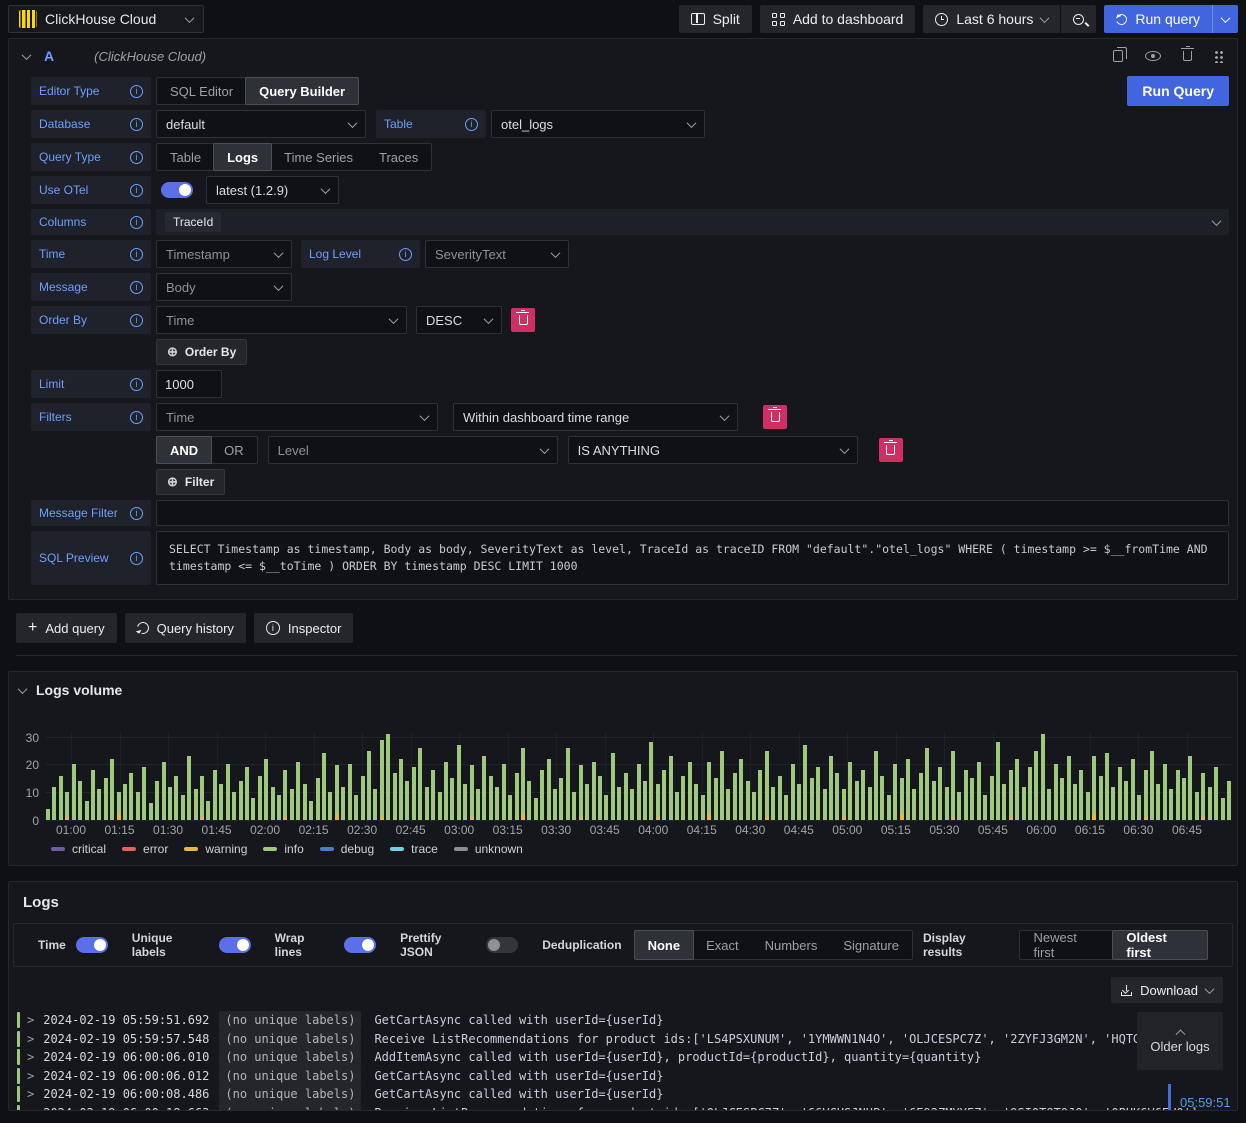 Image resolution: width=1246 pixels, height=1123 pixels. Describe the element at coordinates (692, 513) in the screenshot. I see `message-filter-input` at that location.